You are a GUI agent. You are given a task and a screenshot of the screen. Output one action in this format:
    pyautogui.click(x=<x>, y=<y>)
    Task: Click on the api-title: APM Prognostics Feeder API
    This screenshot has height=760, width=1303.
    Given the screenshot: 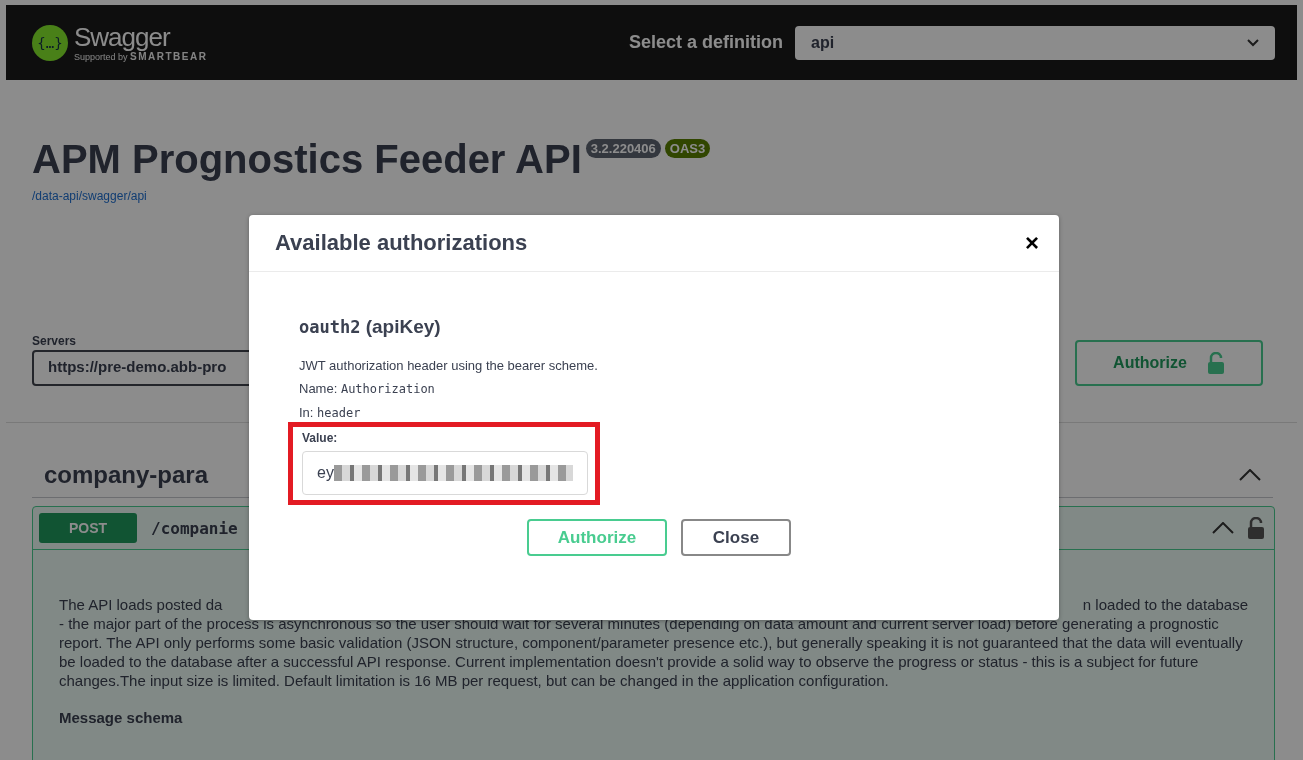 What is the action you would take?
    pyautogui.click(x=307, y=159)
    